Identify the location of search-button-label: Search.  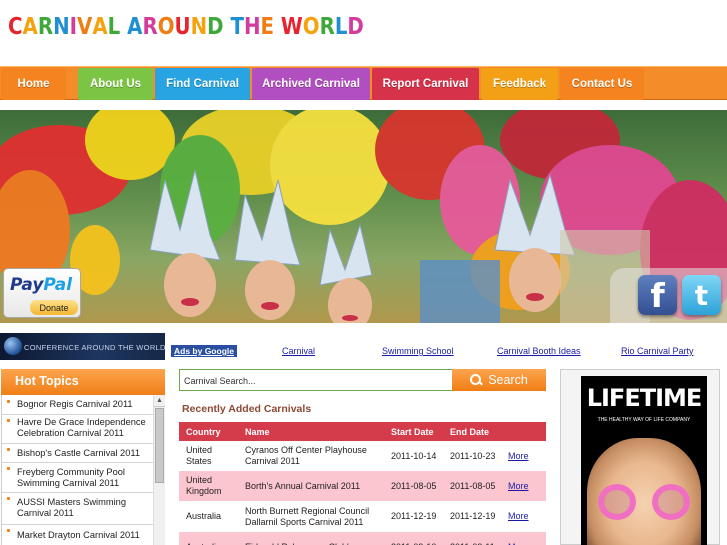
(508, 380).